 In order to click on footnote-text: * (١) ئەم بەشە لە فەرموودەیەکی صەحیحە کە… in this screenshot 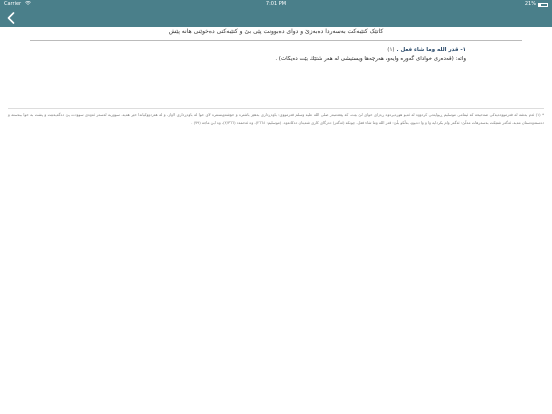, I will do `click(276, 118)`.